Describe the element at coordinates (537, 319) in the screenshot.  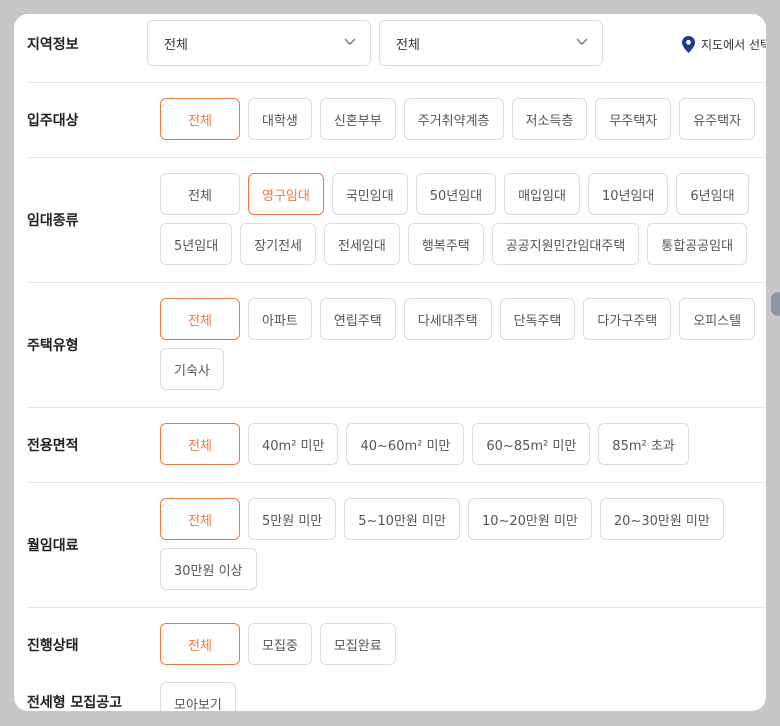
I see `house-type-option-chip: 단독주택` at that location.